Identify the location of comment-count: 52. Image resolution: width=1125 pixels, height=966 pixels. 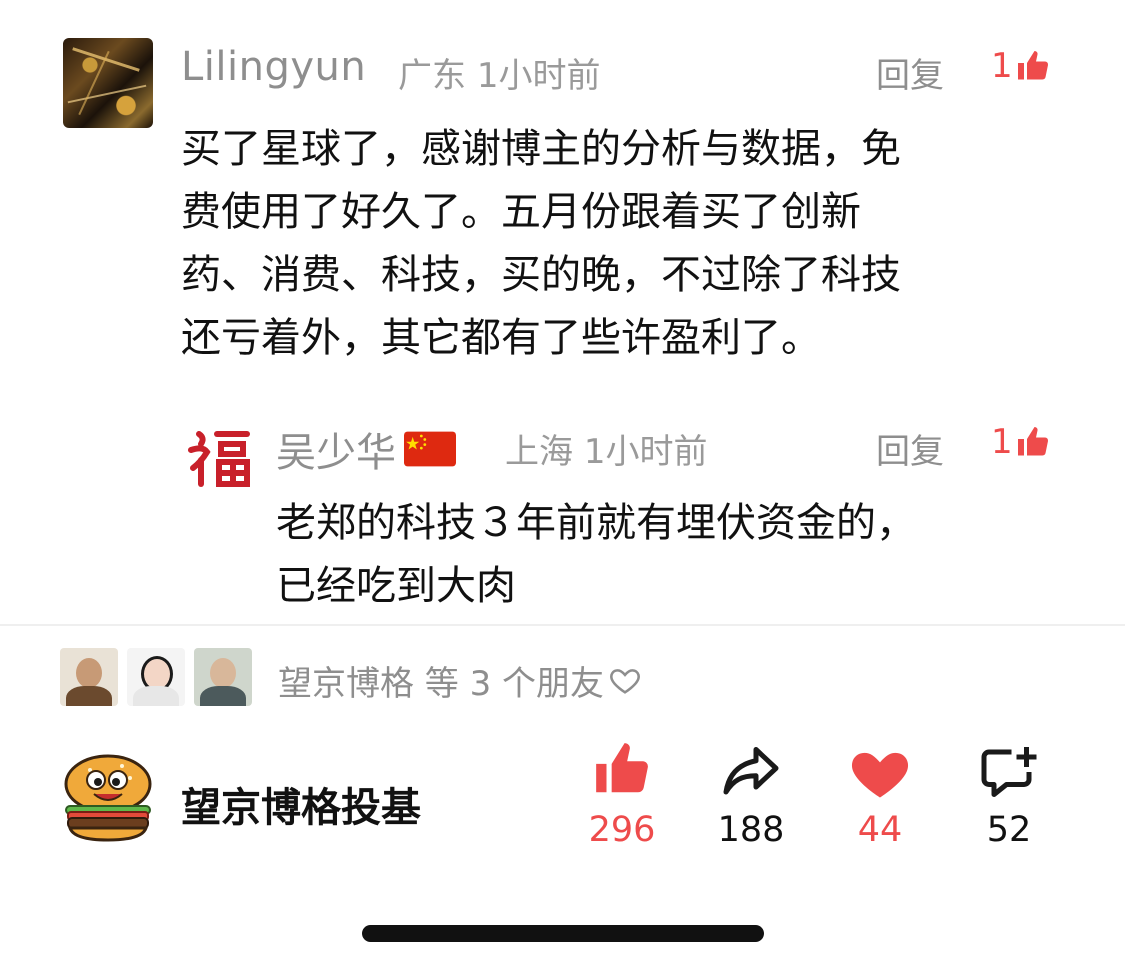
(1009, 830).